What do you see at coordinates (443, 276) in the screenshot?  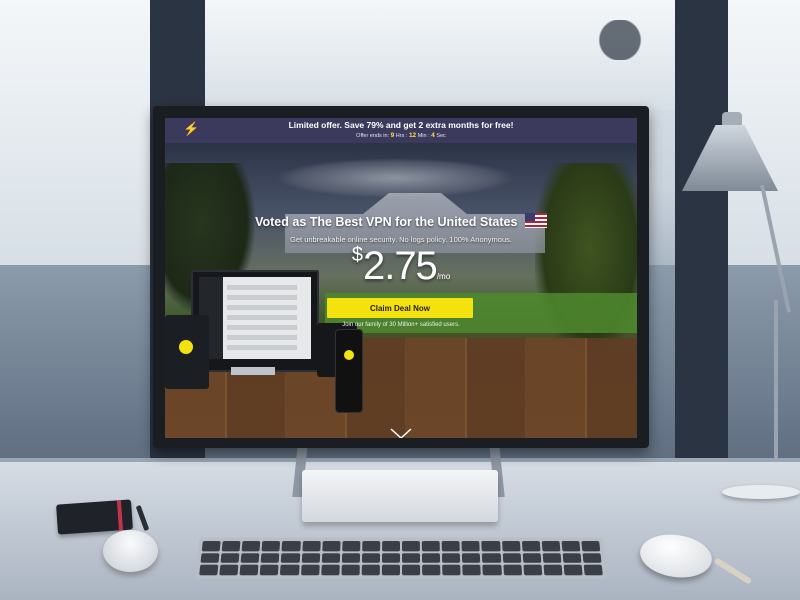 I see `price-period: /mo` at bounding box center [443, 276].